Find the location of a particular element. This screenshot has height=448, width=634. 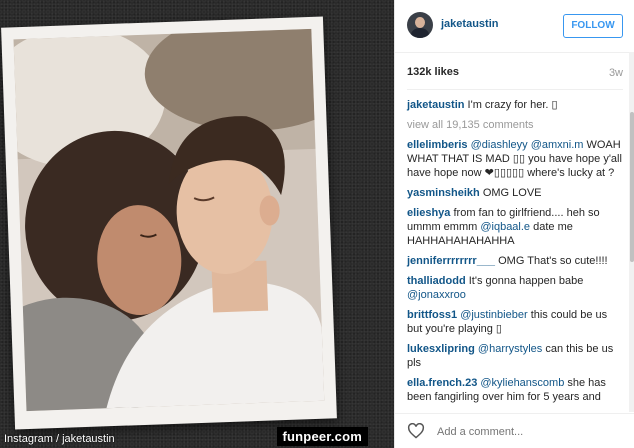

watermark-logo: funpeer.com is located at coordinates (322, 436).